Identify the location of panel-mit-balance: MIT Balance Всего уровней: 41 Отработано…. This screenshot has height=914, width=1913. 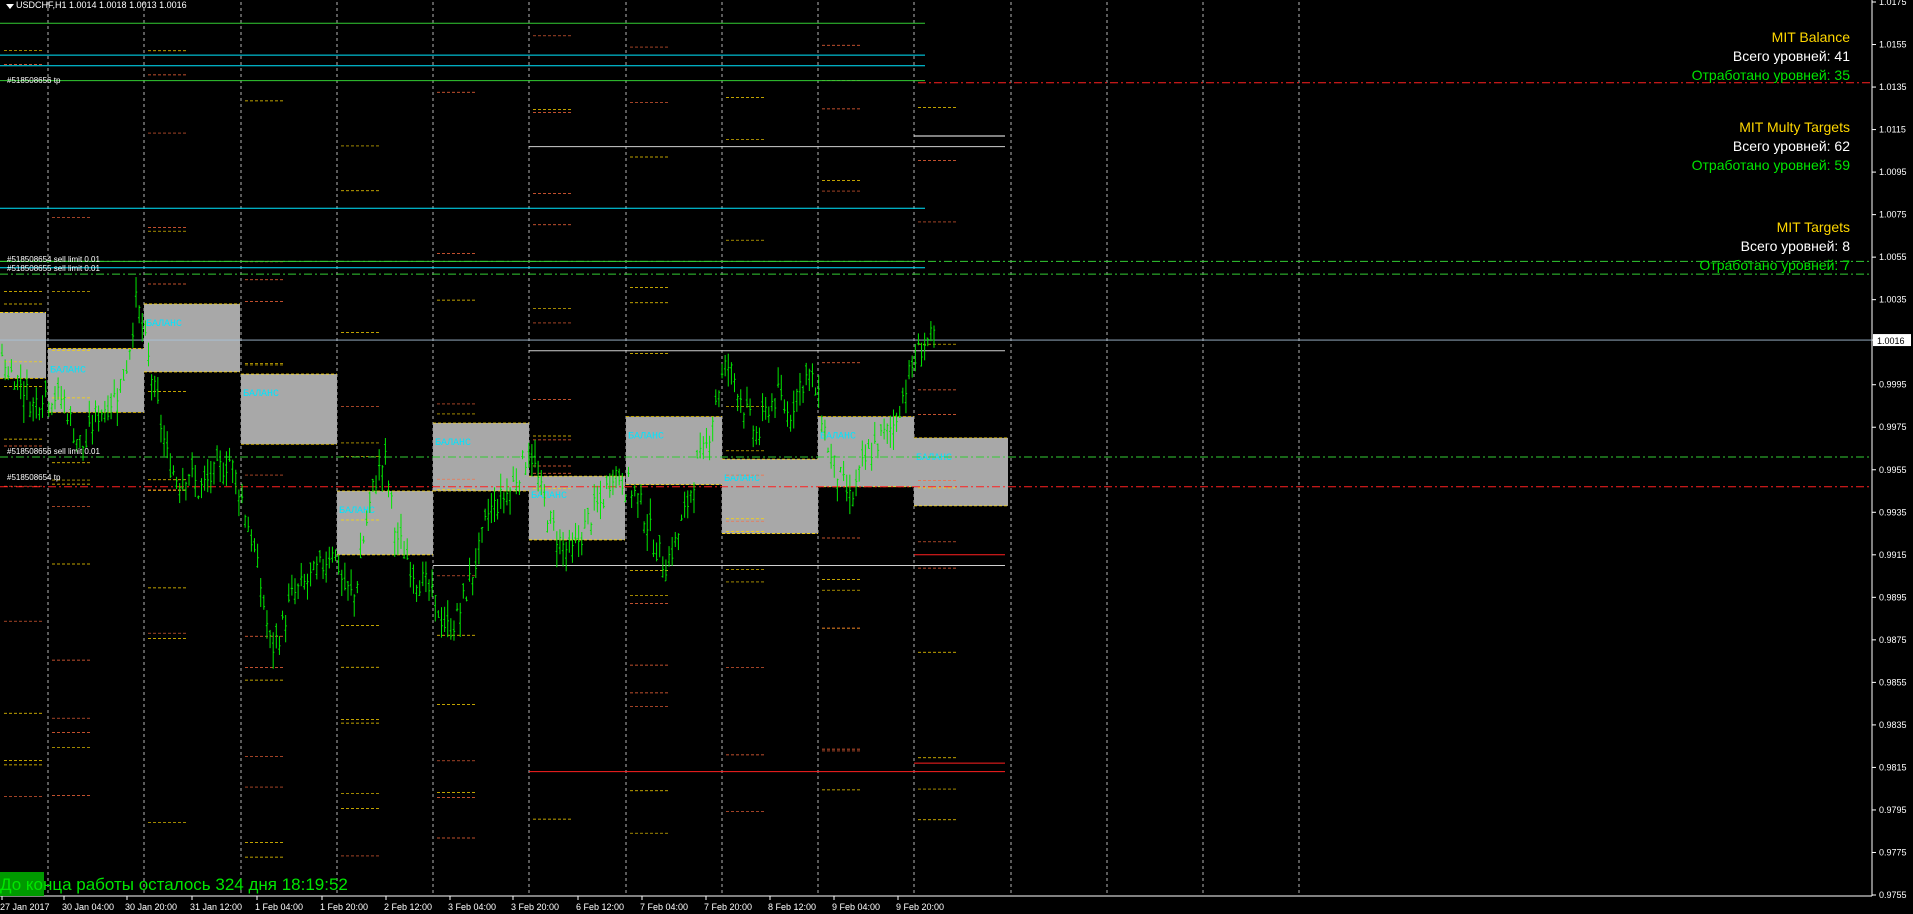
(1771, 56).